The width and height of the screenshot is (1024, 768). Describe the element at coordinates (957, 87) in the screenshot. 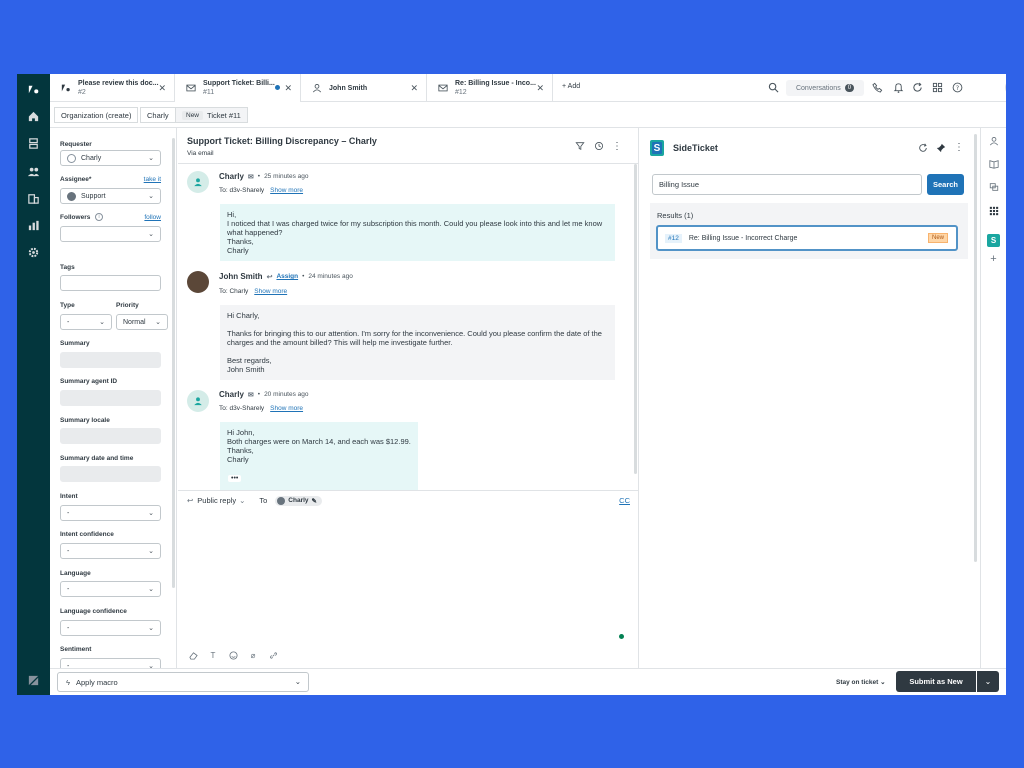

I see `help-icon: ?` at that location.